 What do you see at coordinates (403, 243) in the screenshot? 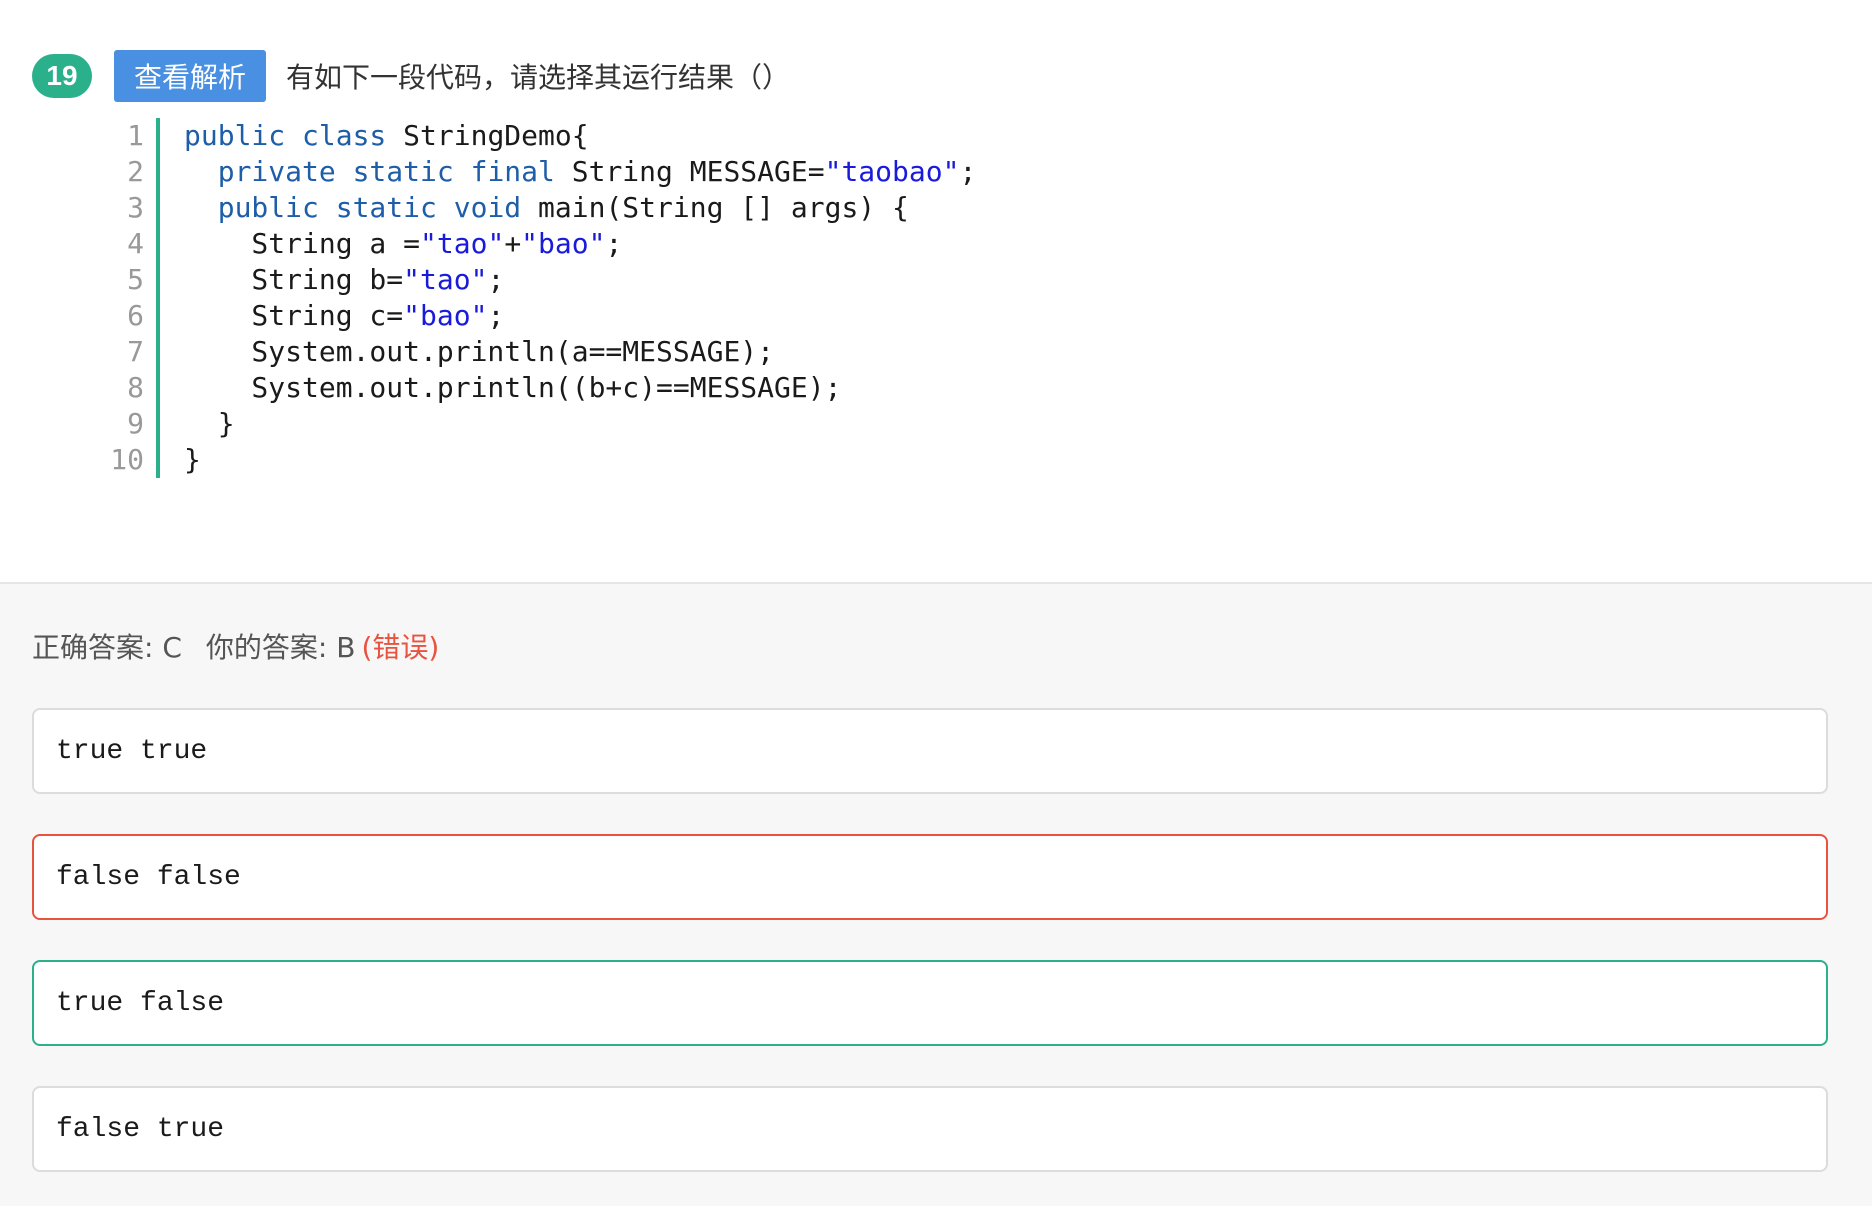
I see `code-text: String a ="tao"+"bao";` at bounding box center [403, 243].